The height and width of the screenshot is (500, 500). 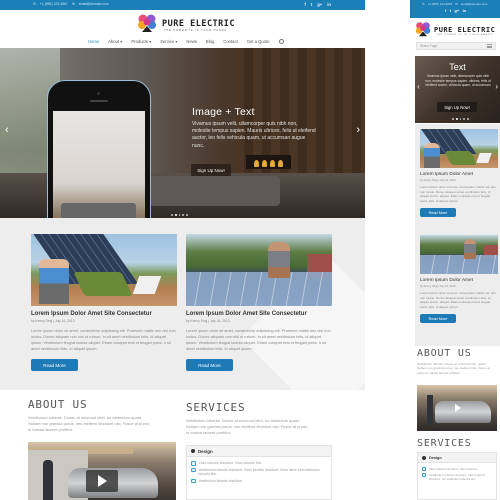 I want to click on social-links: f t g+ in, so click(x=317, y=4).